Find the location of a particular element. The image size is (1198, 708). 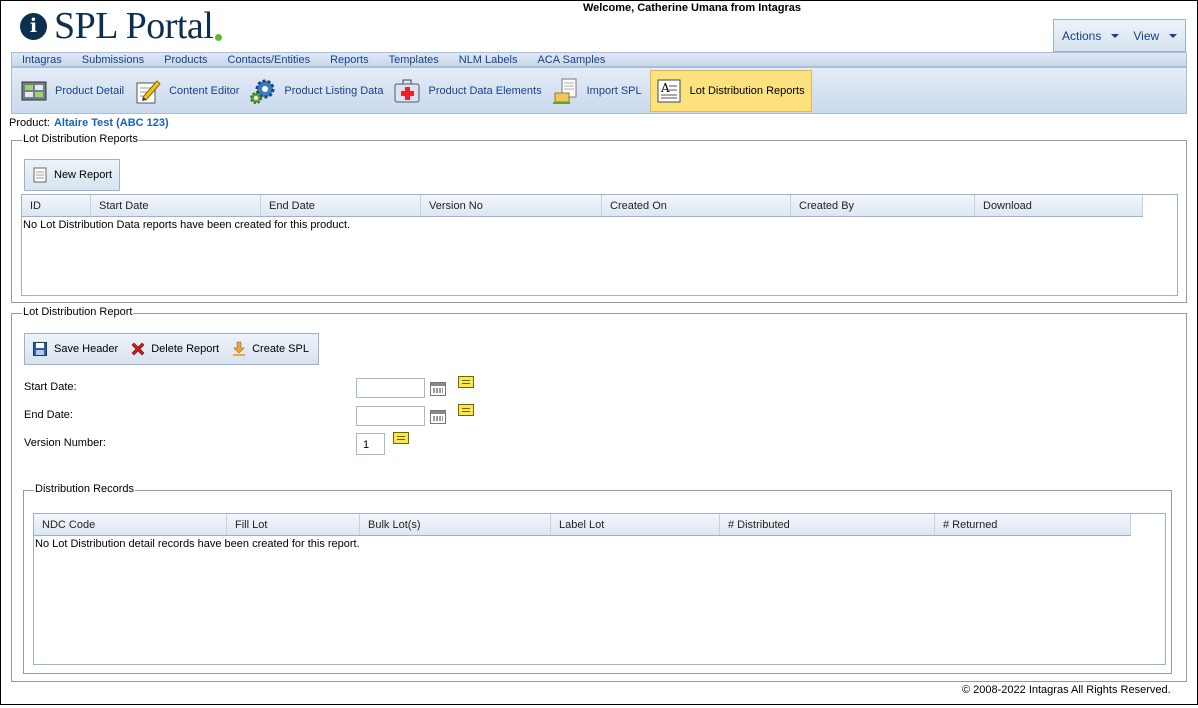

toolbar-product-detail: Product Detail is located at coordinates (74, 91).